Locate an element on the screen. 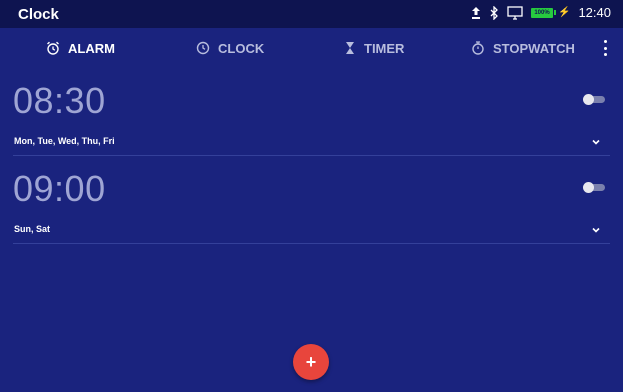 This screenshot has height=392, width=623. divider is located at coordinates (311, 243).